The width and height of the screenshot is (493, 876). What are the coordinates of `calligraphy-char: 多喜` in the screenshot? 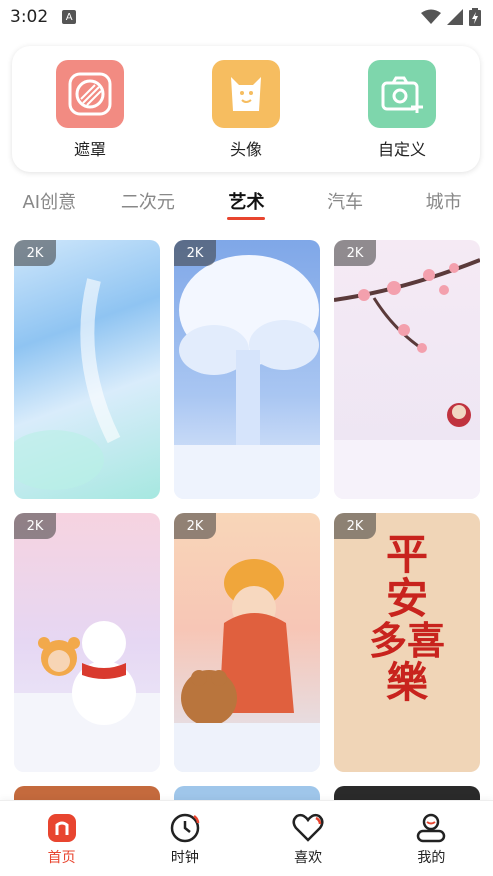 It's located at (406, 641).